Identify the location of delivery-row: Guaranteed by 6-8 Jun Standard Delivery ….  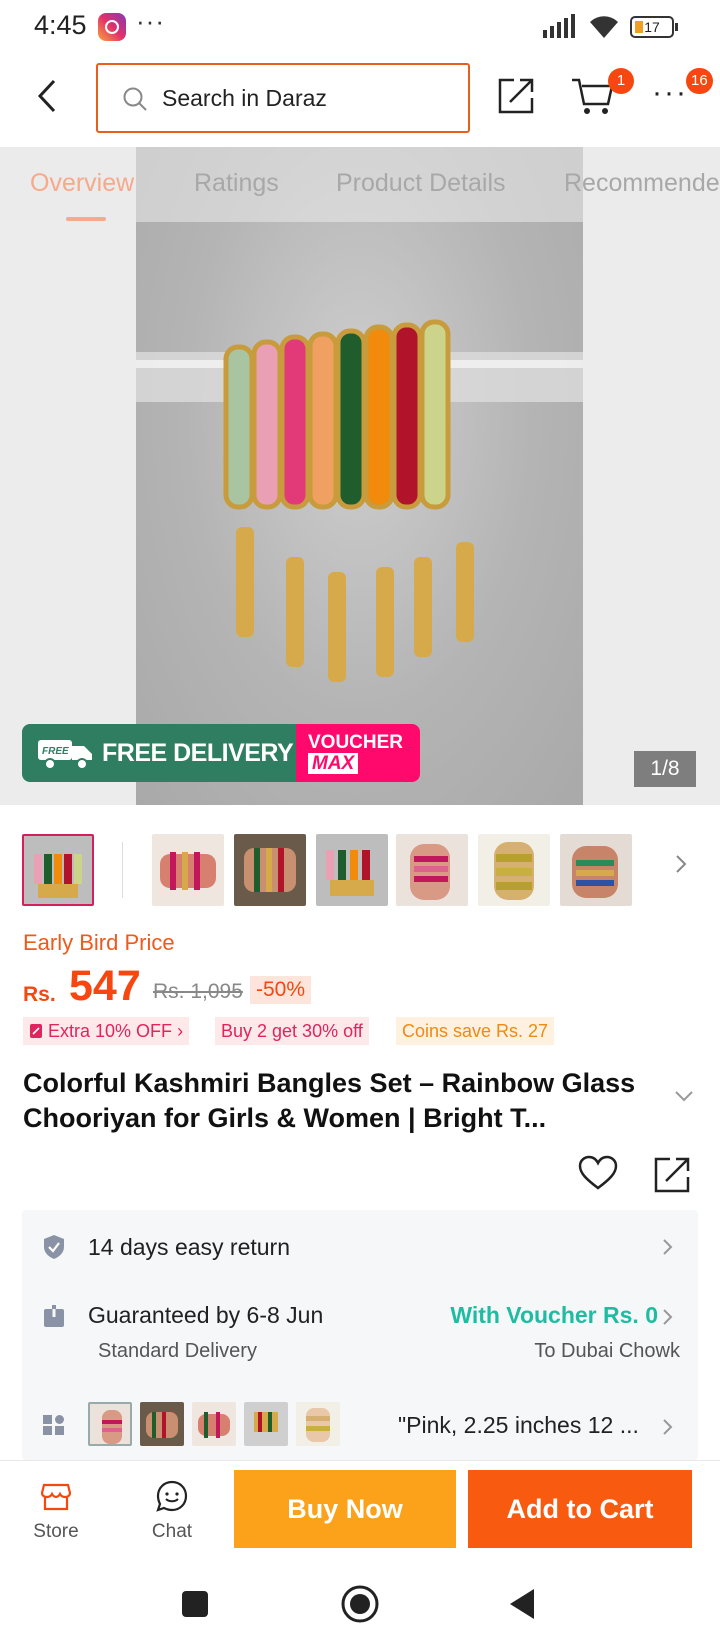
(360, 1336).